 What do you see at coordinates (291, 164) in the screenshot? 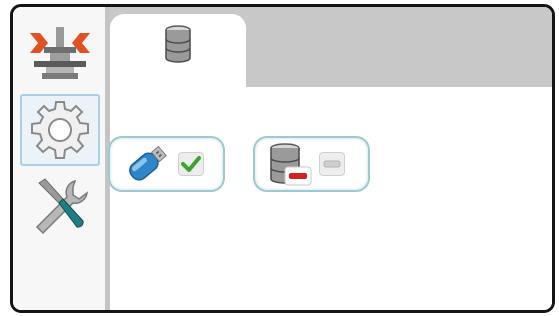
I see `database-remove-icon` at bounding box center [291, 164].